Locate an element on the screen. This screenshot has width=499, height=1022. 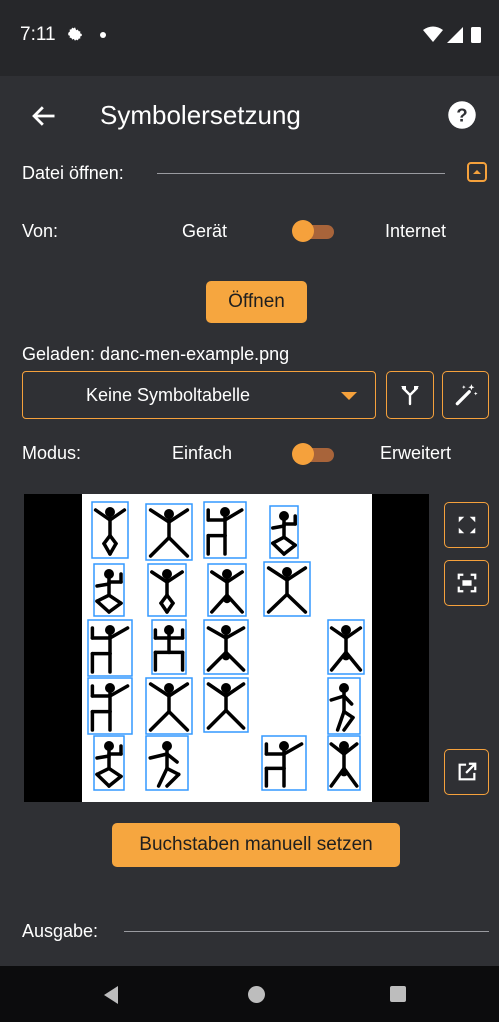
auto-detect-button is located at coordinates (465, 395).